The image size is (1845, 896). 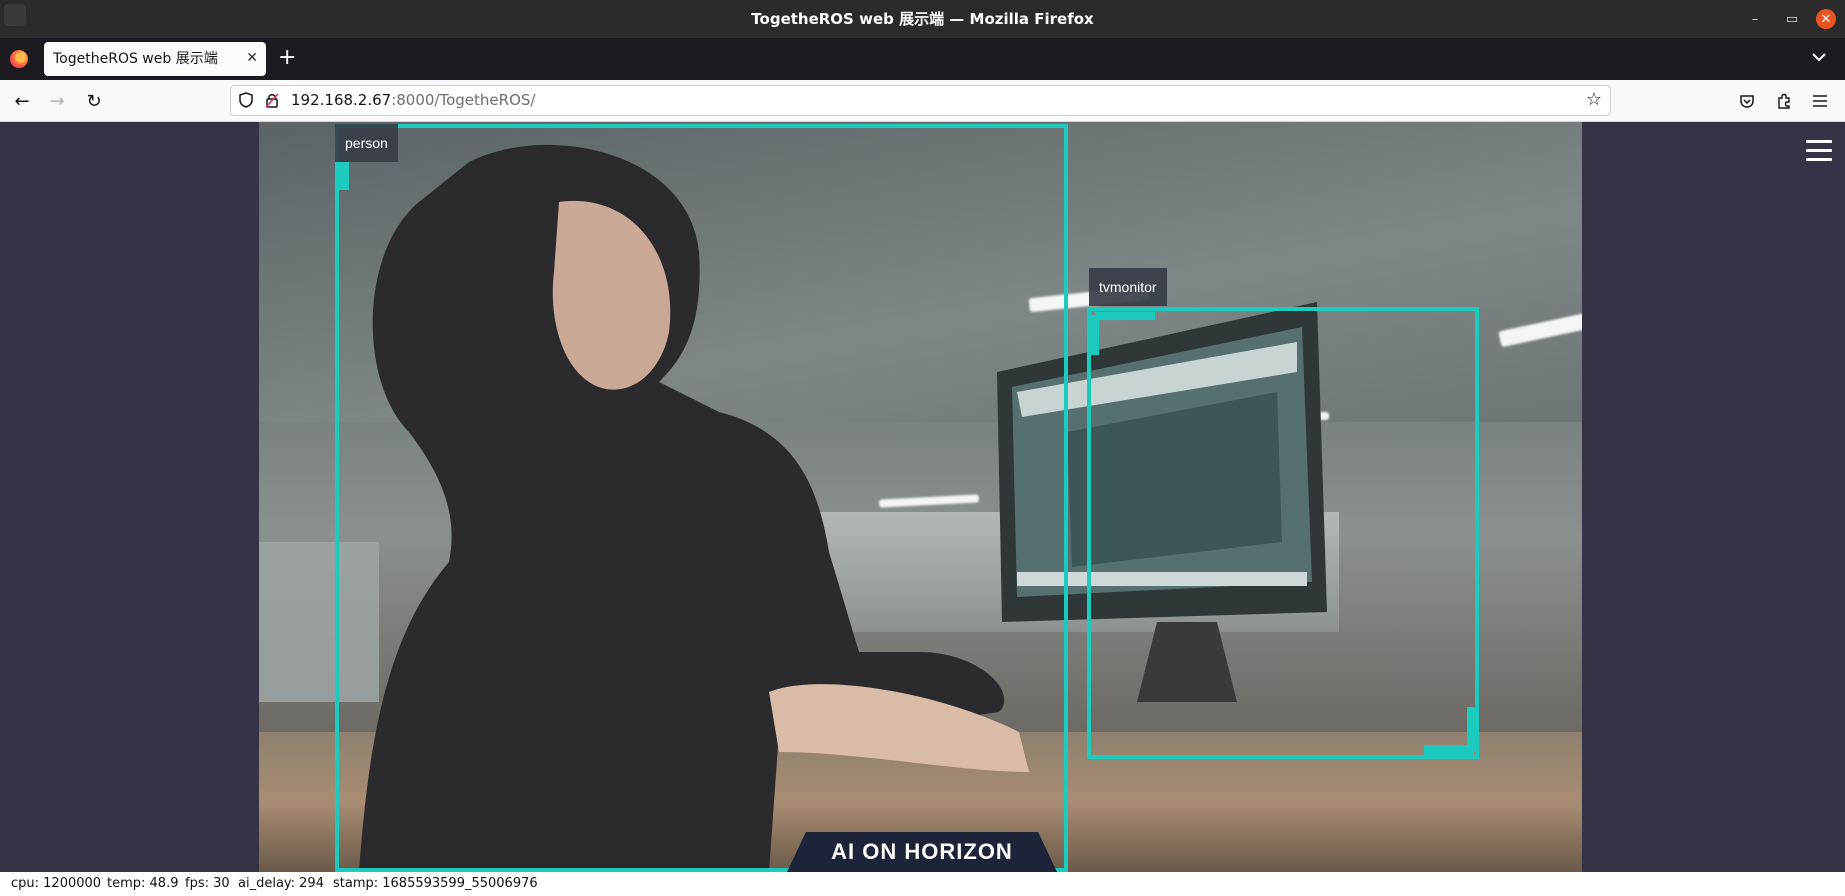 I want to click on back-button: ←, so click(x=22, y=101).